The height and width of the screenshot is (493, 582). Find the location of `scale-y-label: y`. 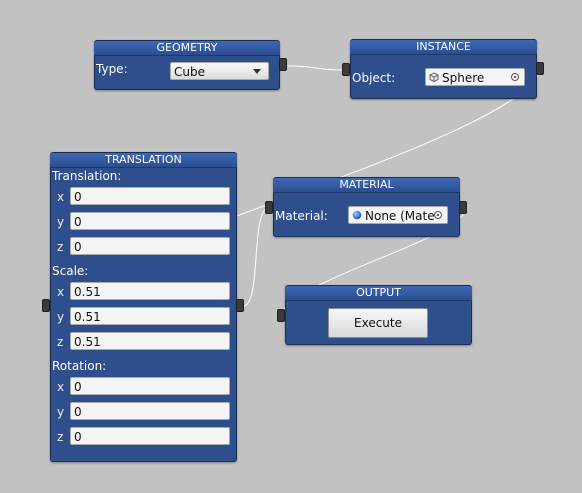

scale-y-label: y is located at coordinates (61, 317).